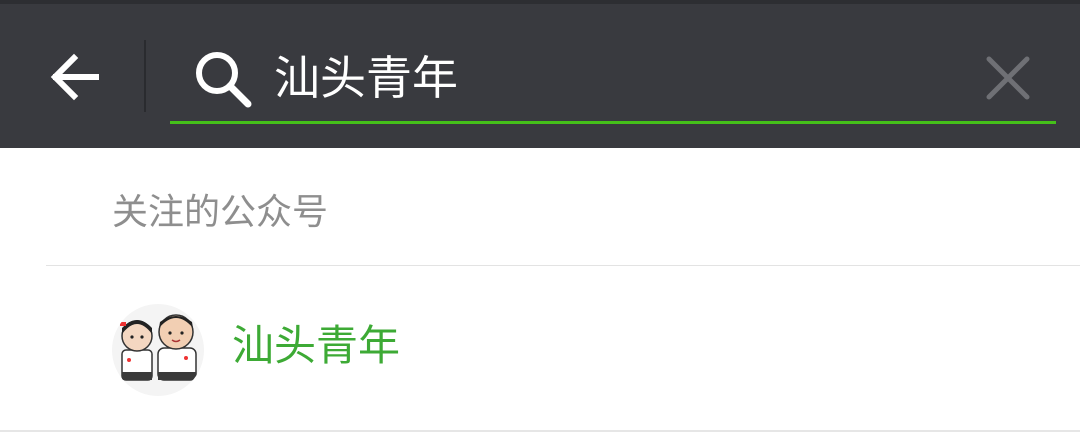  I want to click on back-button, so click(75, 77).